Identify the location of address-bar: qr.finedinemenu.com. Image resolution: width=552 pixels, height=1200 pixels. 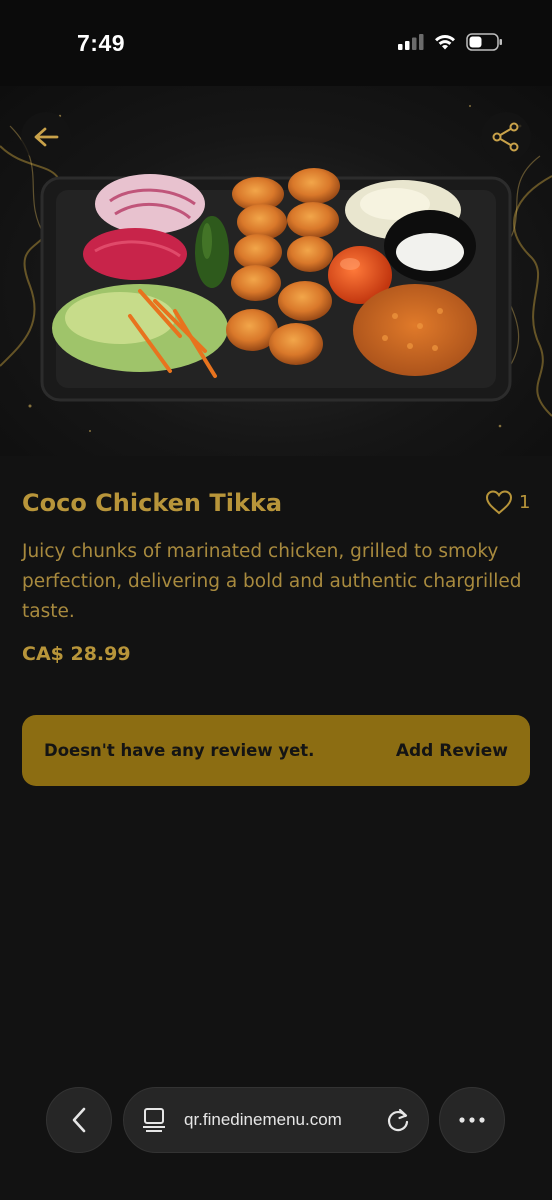
(276, 1120).